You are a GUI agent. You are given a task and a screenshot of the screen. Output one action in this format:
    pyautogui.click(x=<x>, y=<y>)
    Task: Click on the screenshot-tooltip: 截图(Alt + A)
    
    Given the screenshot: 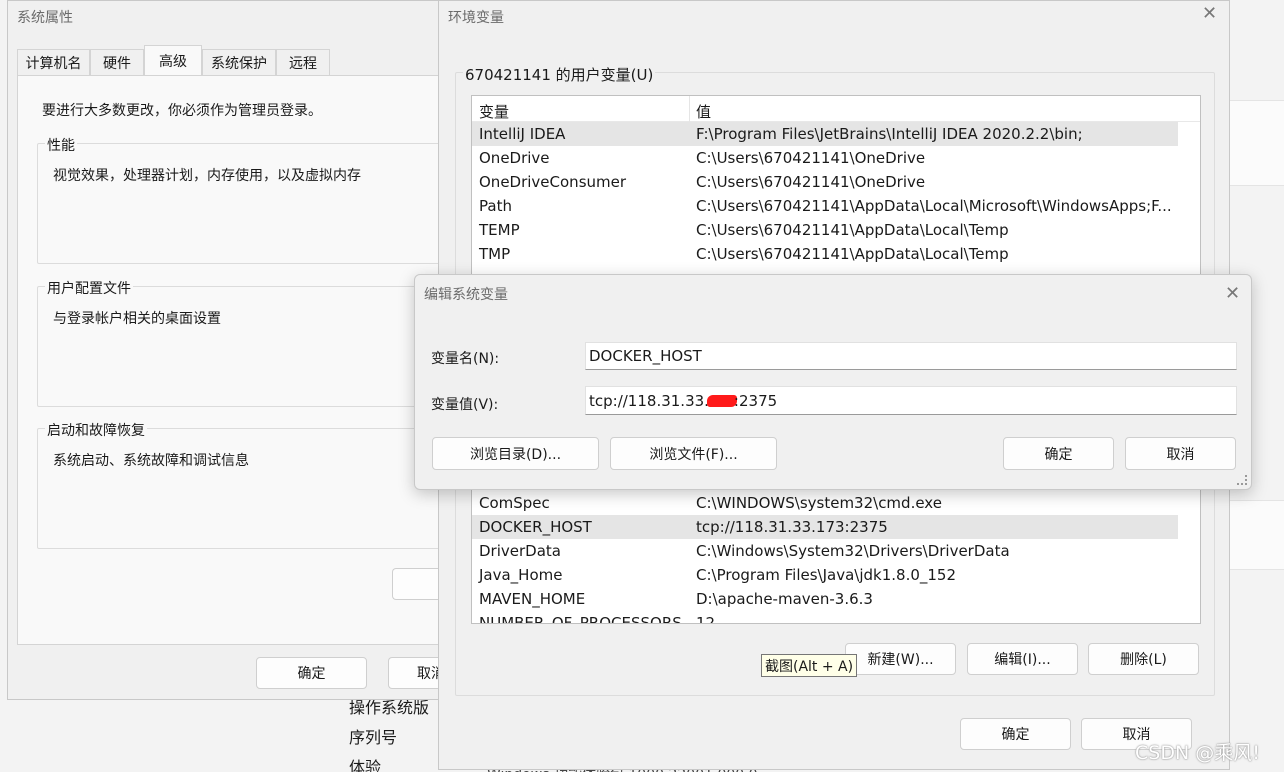 What is the action you would take?
    pyautogui.click(x=809, y=665)
    